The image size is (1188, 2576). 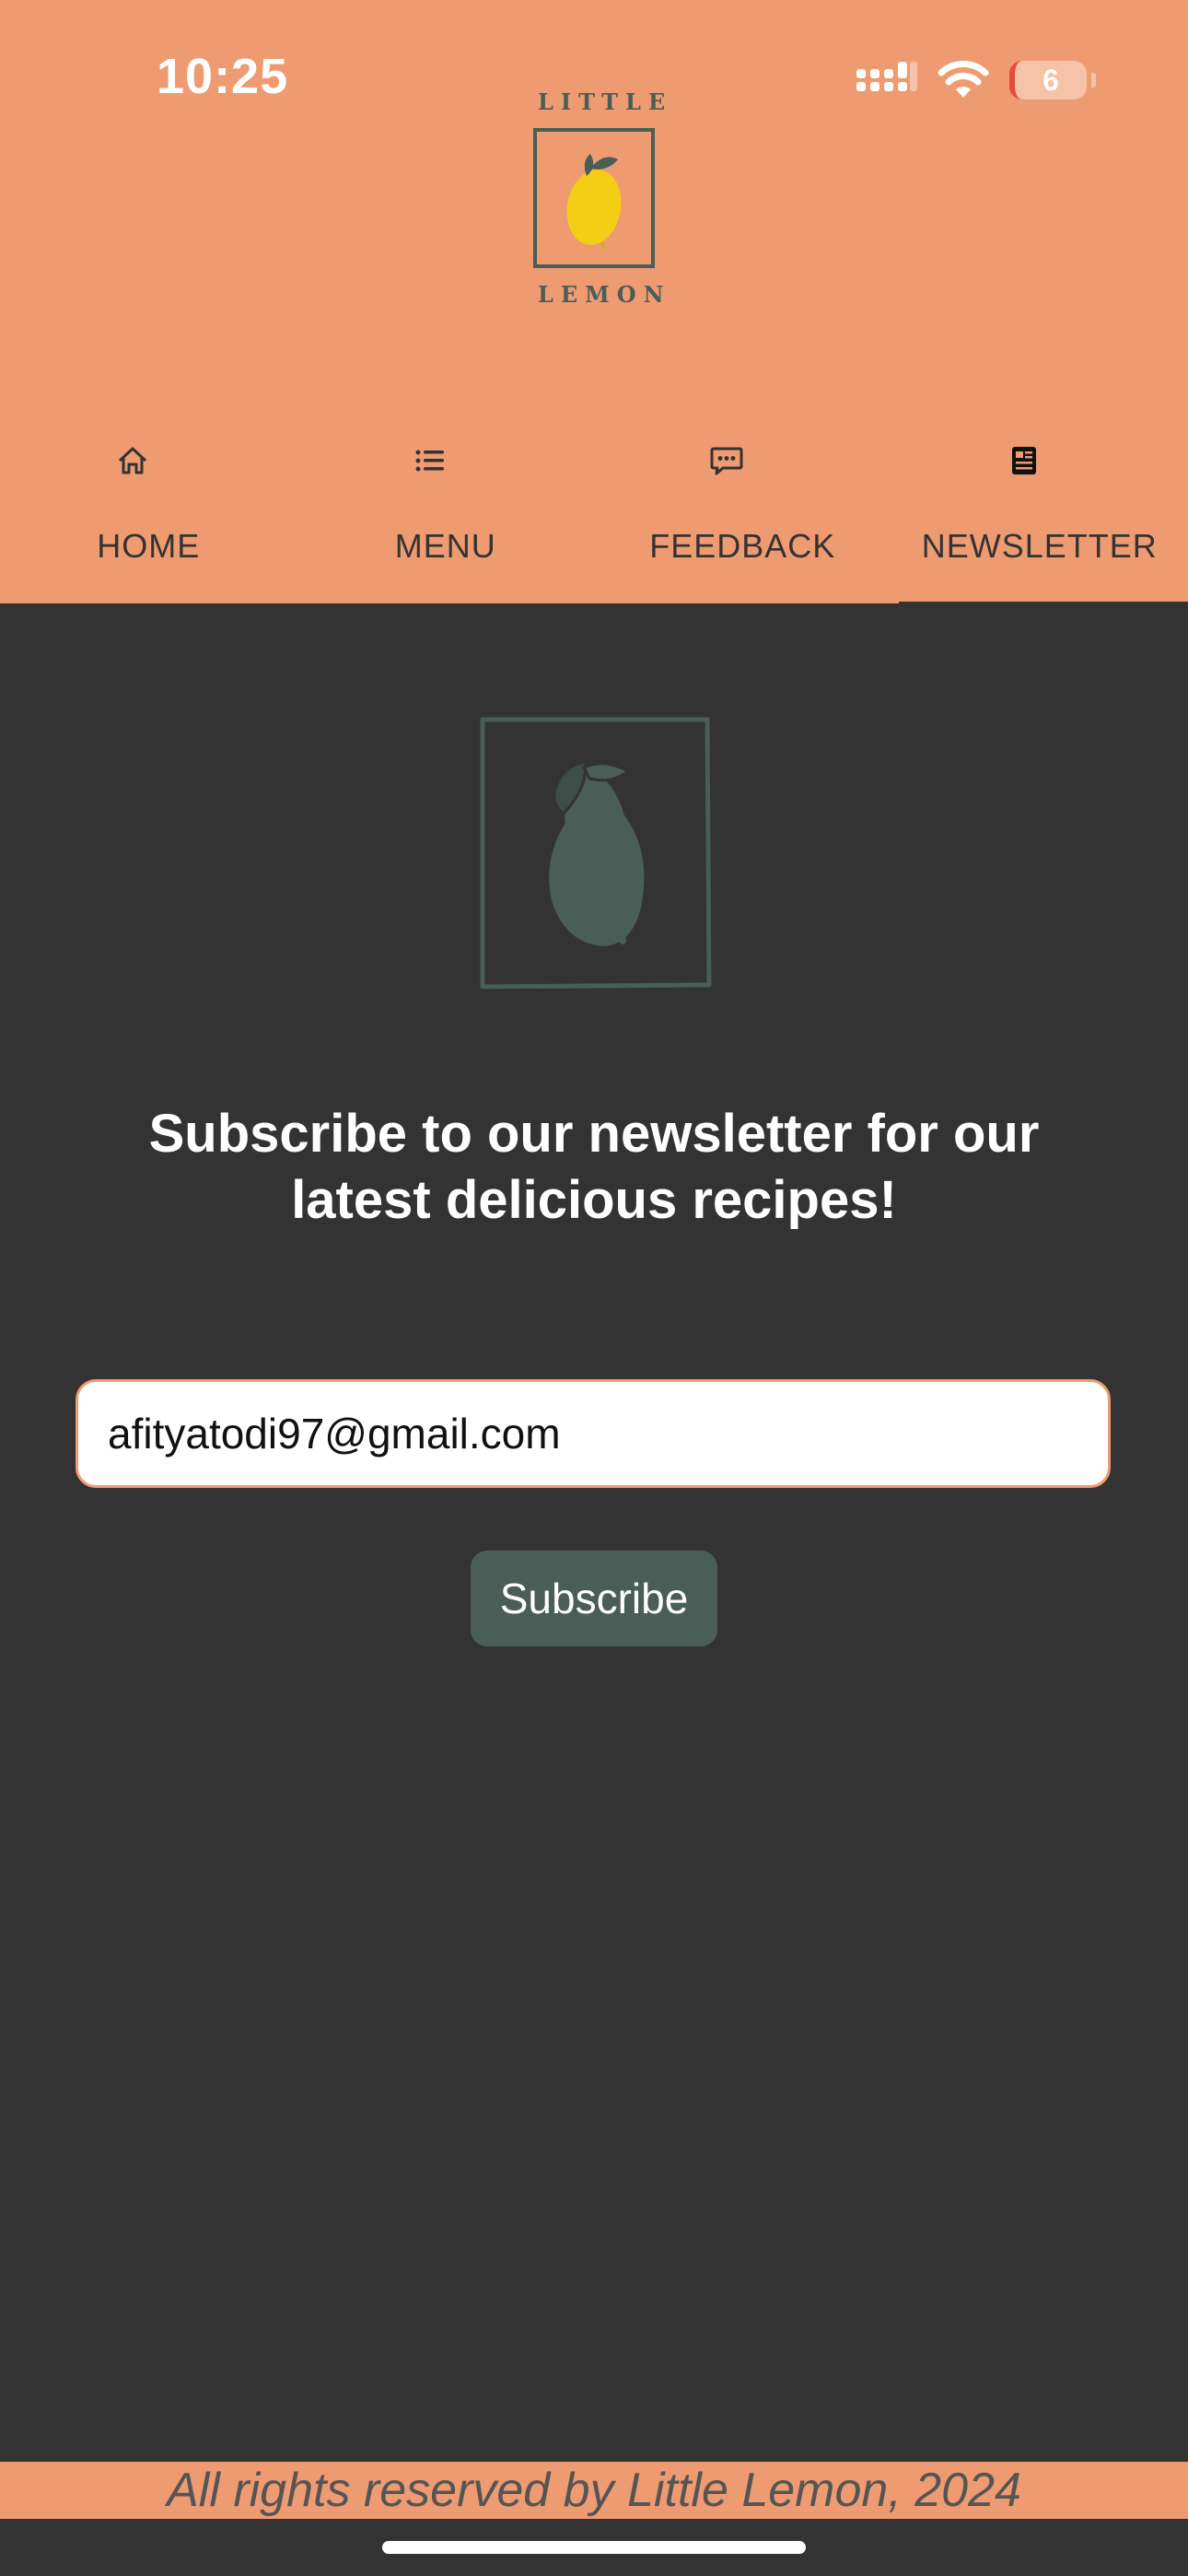 I want to click on tab-home-label: HOME, so click(x=149, y=546).